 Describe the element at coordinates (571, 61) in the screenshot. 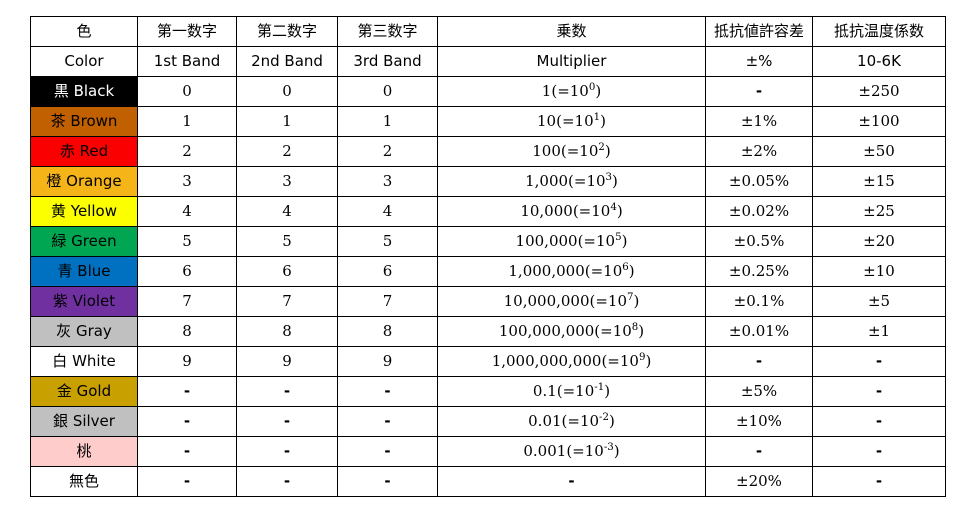

I see `column-header-en-4: Multiplier` at that location.